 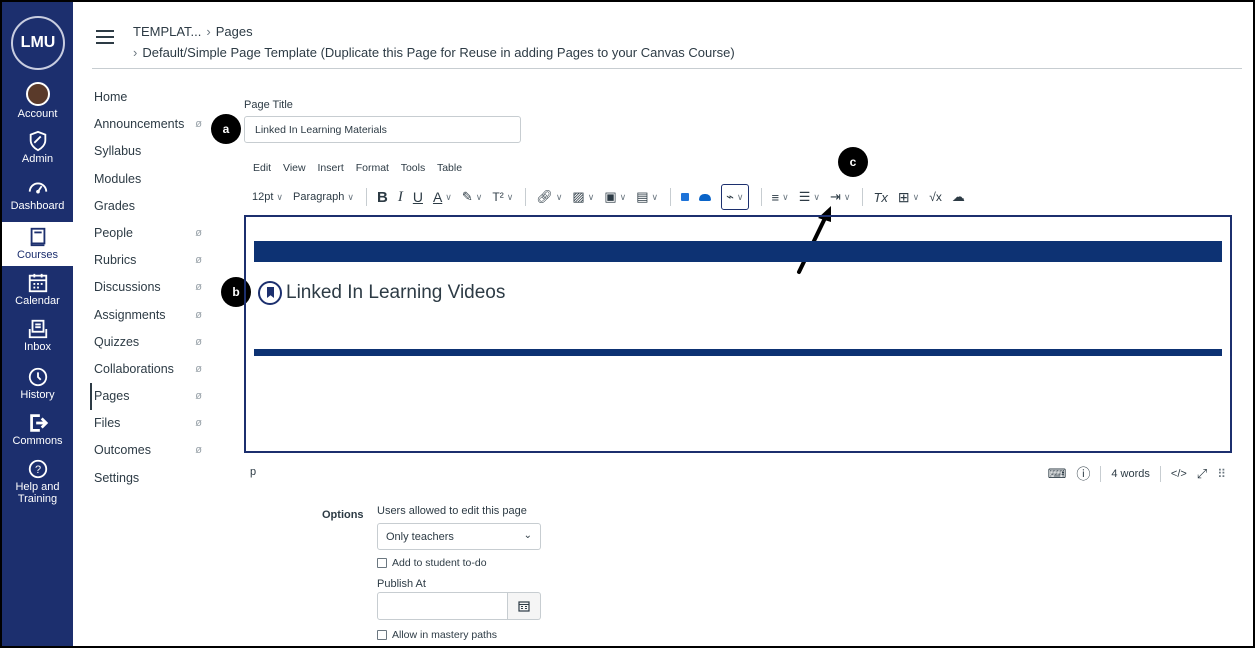 I want to click on nav-admin: Admin, so click(x=37, y=147).